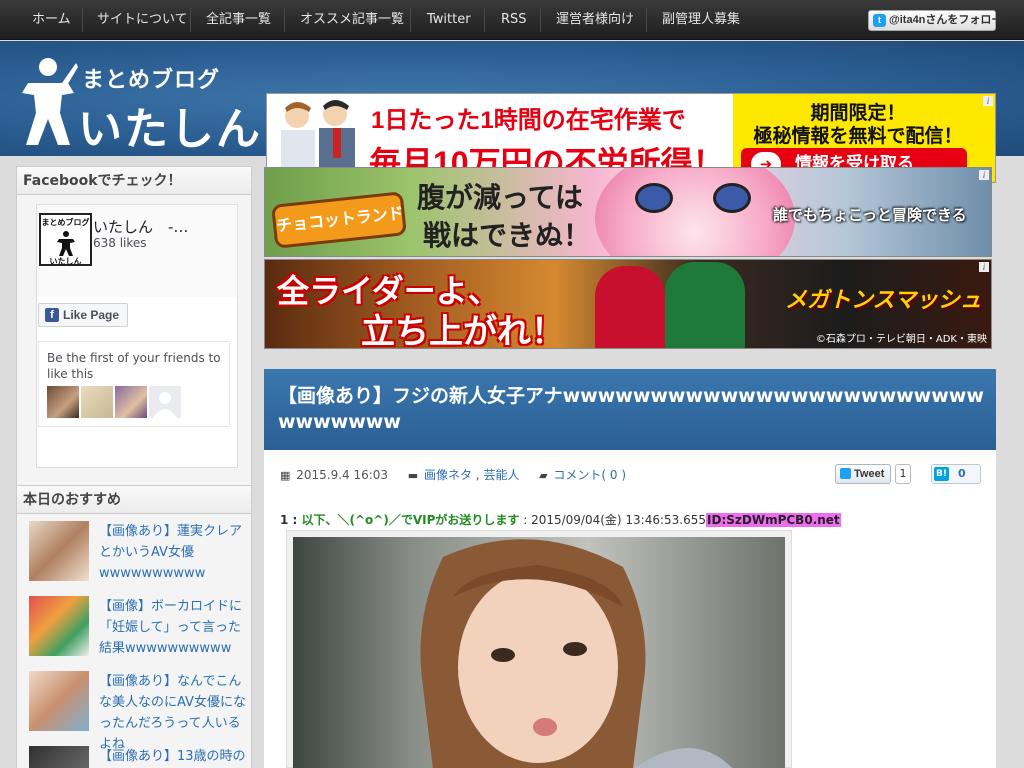 The height and width of the screenshot is (768, 1024). I want to click on anime-character-illustration, so click(695, 212).